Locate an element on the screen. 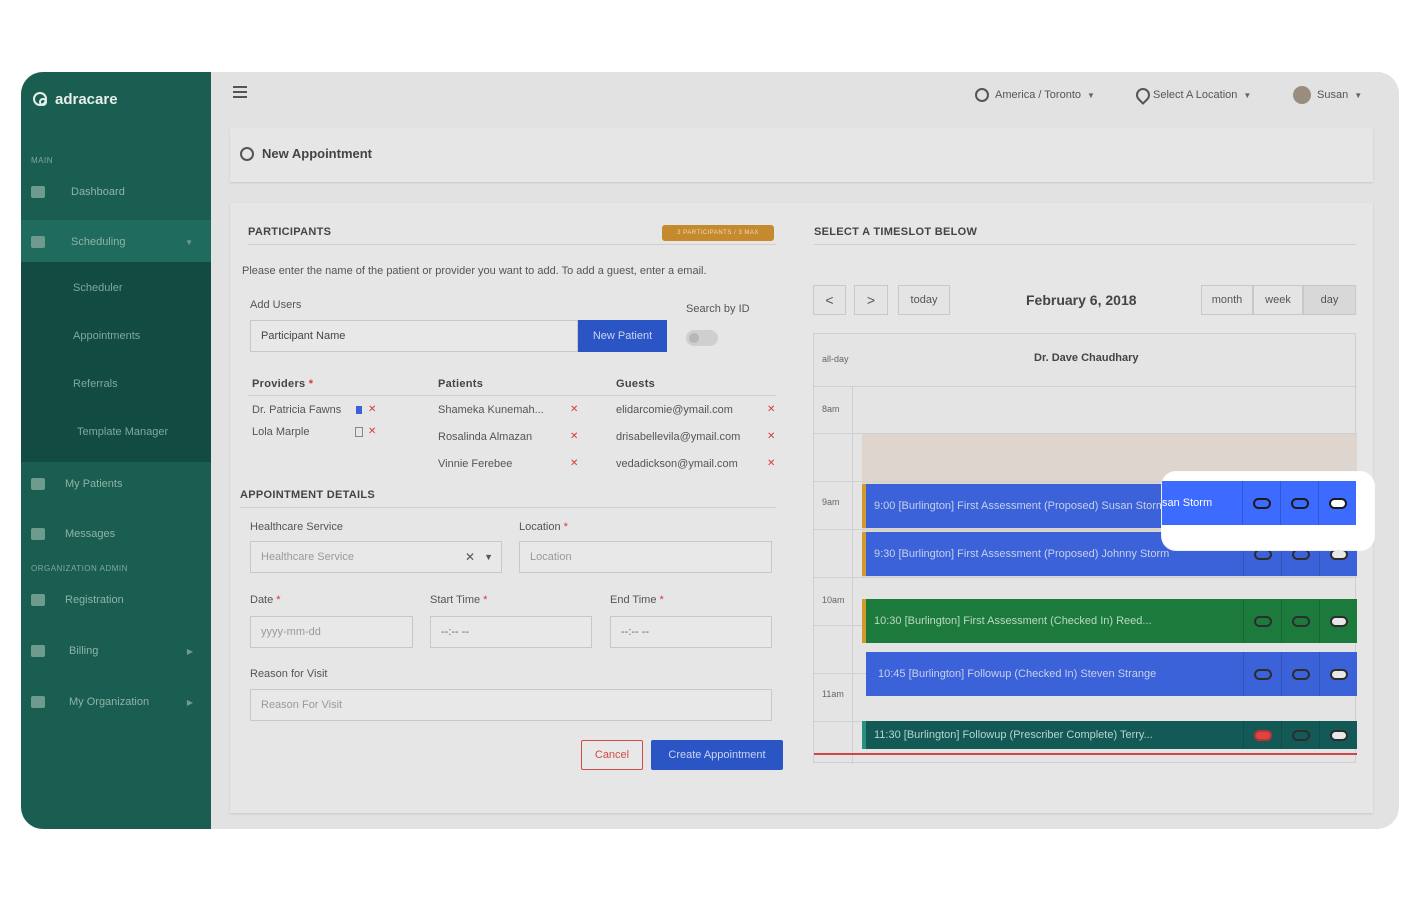 The width and height of the screenshot is (1420, 902). week-view-button: week is located at coordinates (1278, 300).